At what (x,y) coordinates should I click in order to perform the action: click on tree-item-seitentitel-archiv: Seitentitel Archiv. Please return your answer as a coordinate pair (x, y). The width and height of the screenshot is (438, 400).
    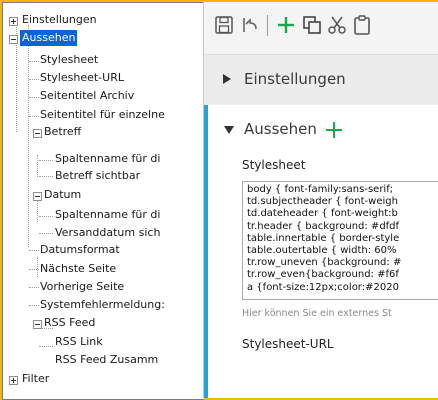
    Looking at the image, I should click on (87, 96).